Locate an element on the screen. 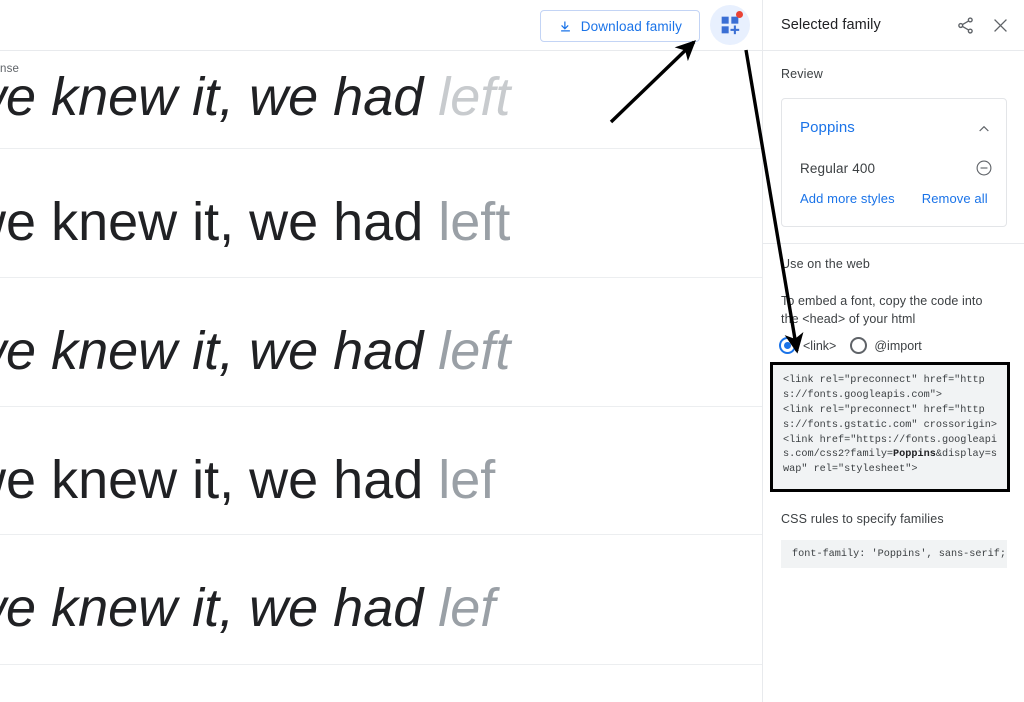  radio-label: @import is located at coordinates (898, 345).